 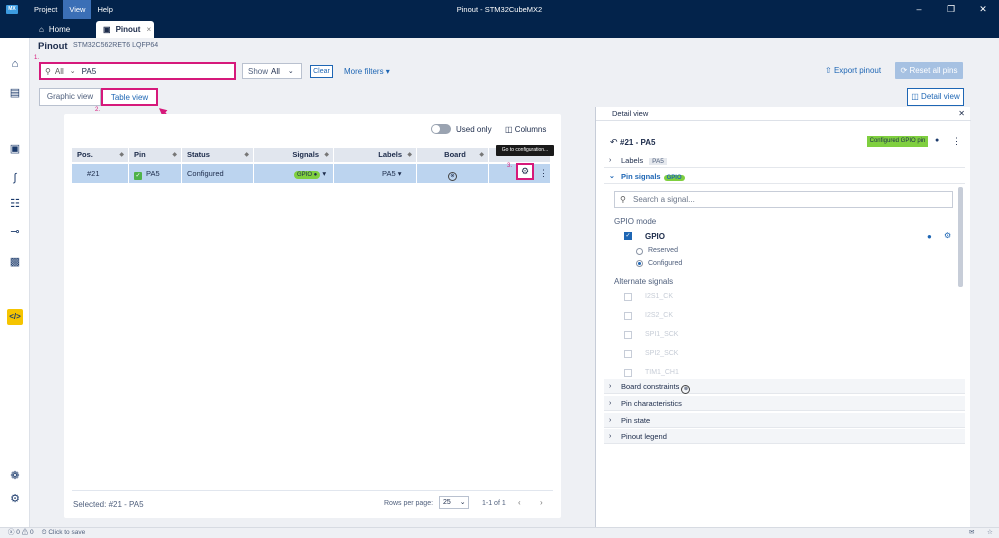 What do you see at coordinates (665, 263) in the screenshot?
I see `configured-label: Configured` at bounding box center [665, 263].